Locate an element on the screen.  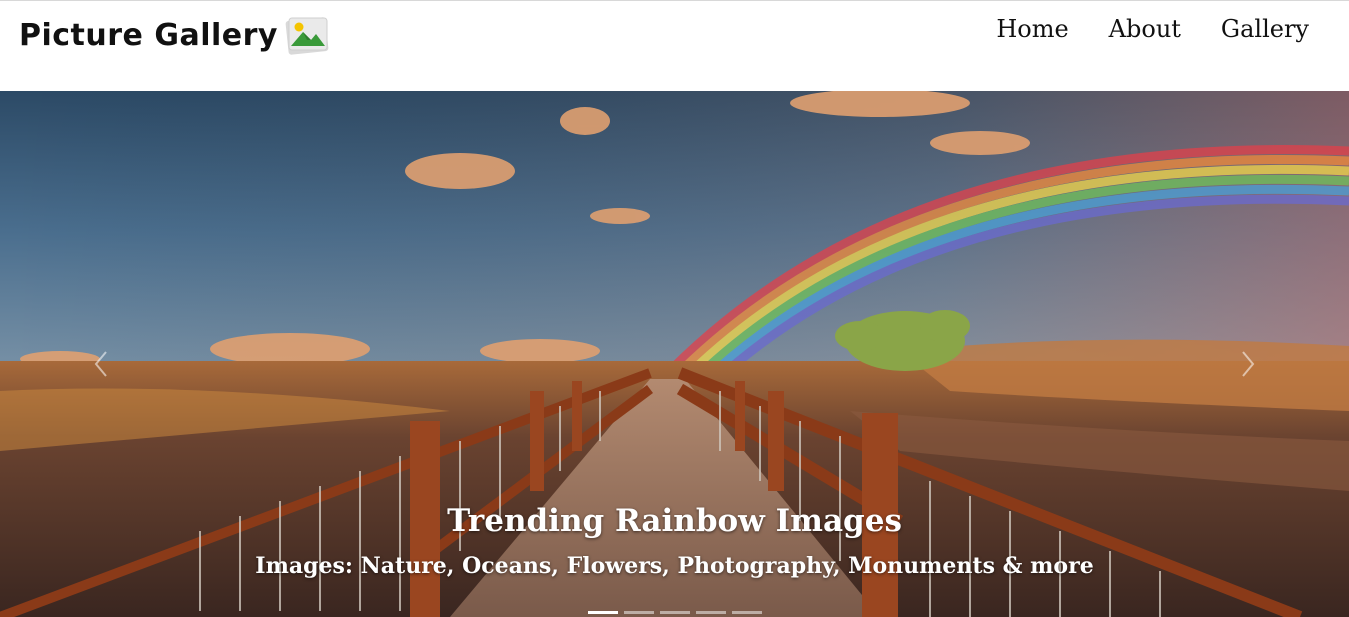
nav-home-link: Home is located at coordinates (1032, 29).